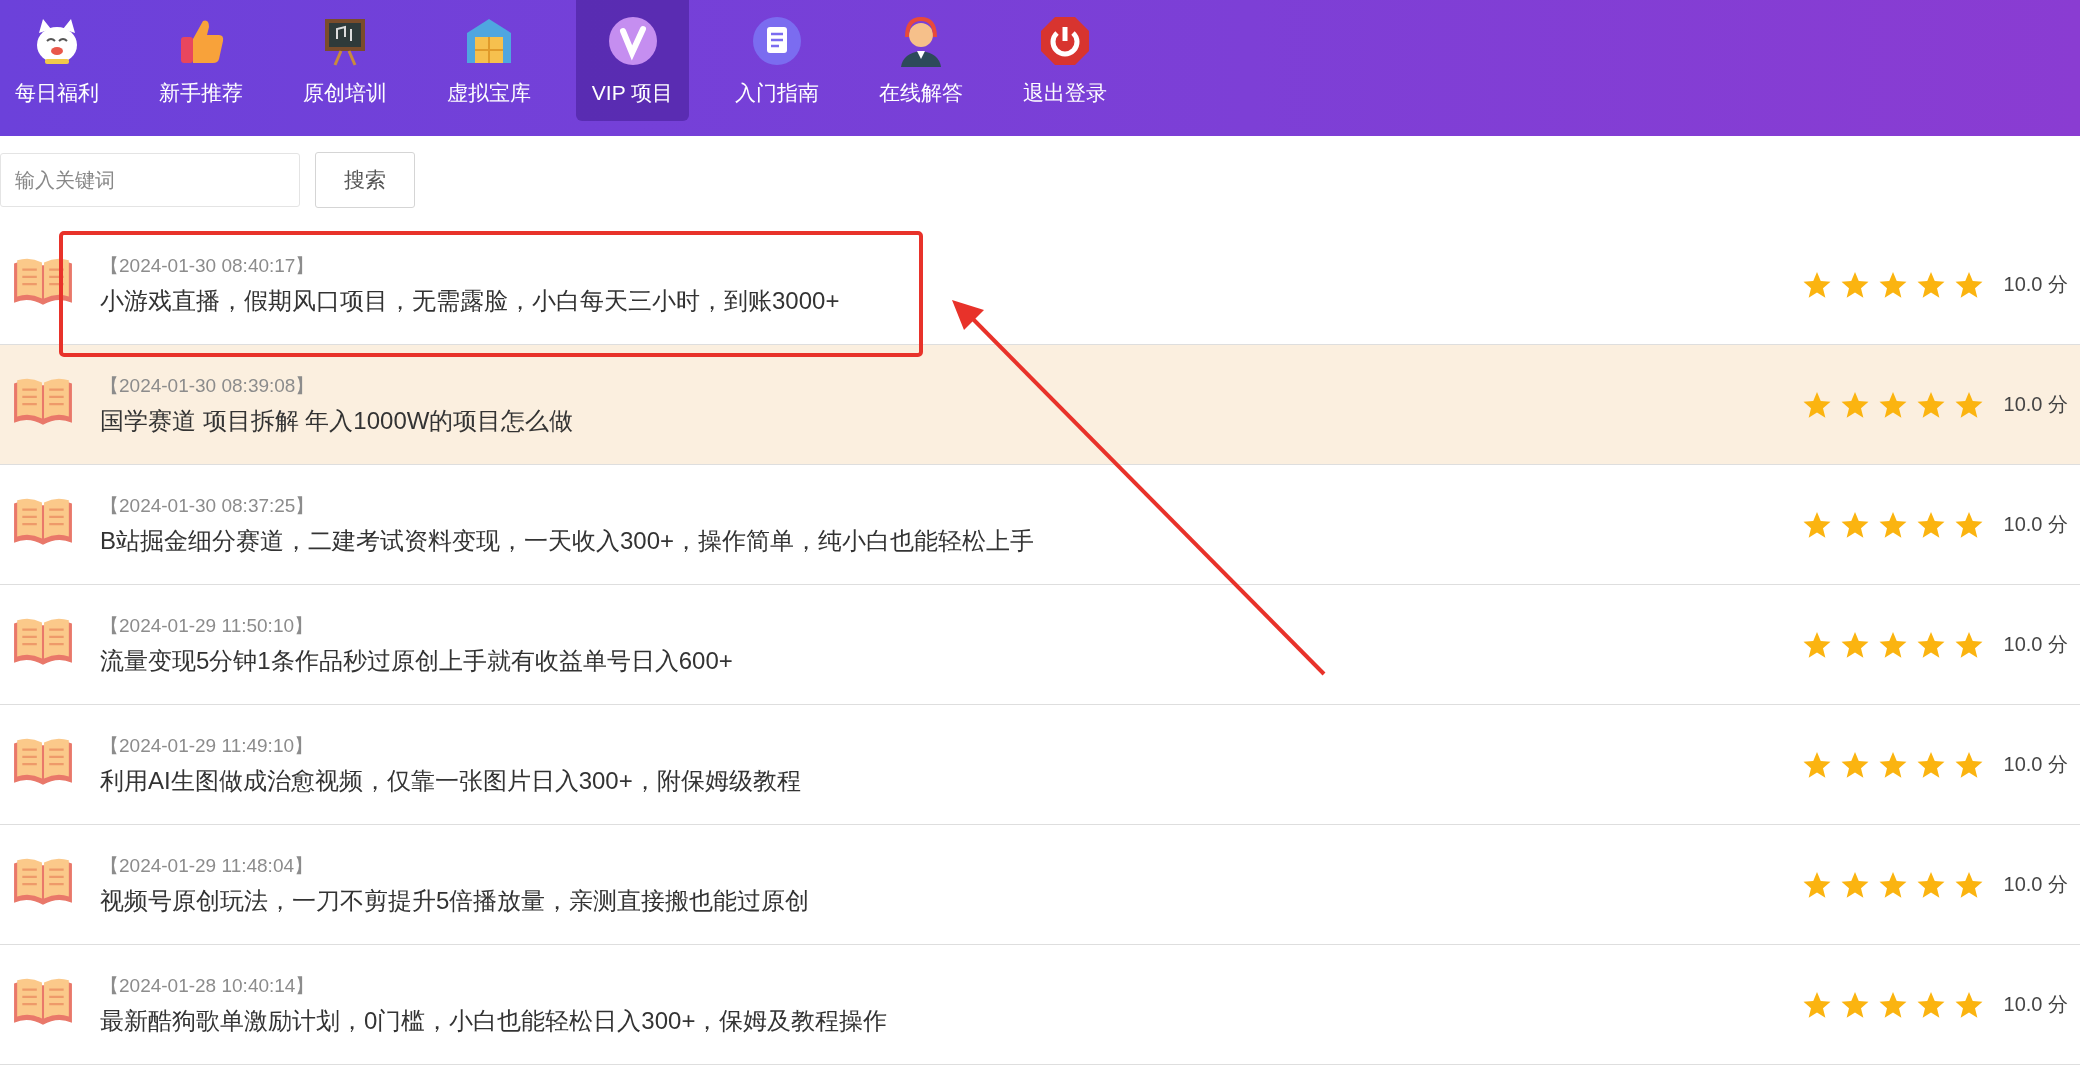 The width and height of the screenshot is (2080, 1068). What do you see at coordinates (56, 60) in the screenshot?
I see `nav-item: 每日福利` at bounding box center [56, 60].